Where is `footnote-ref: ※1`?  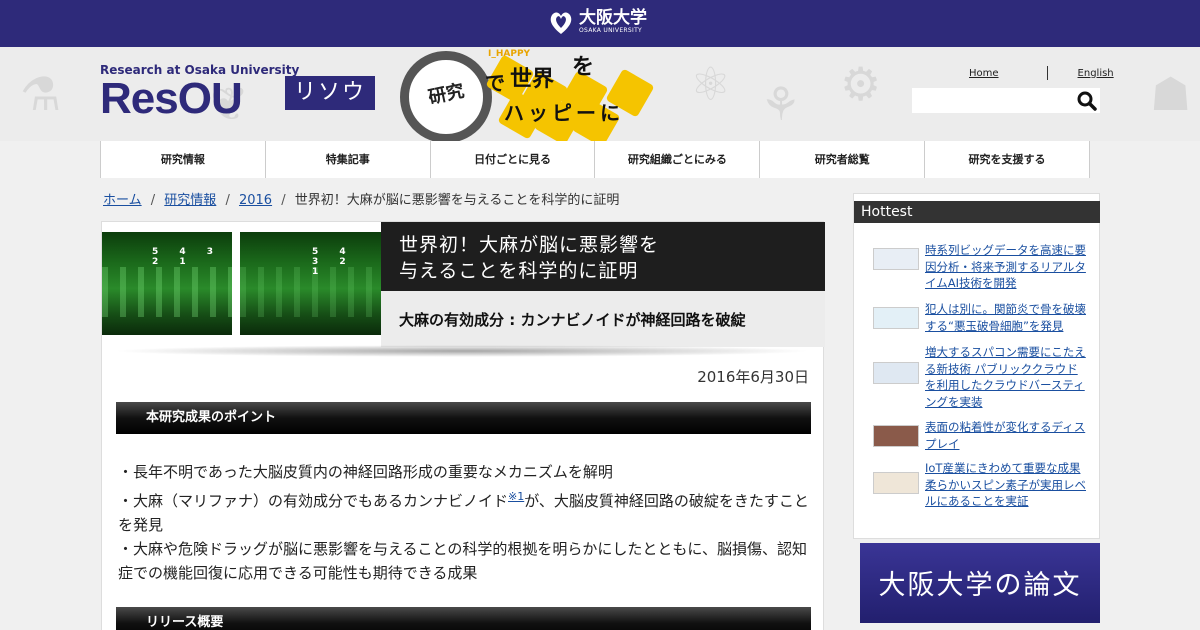
footnote-ref: ※1 is located at coordinates (516, 495).